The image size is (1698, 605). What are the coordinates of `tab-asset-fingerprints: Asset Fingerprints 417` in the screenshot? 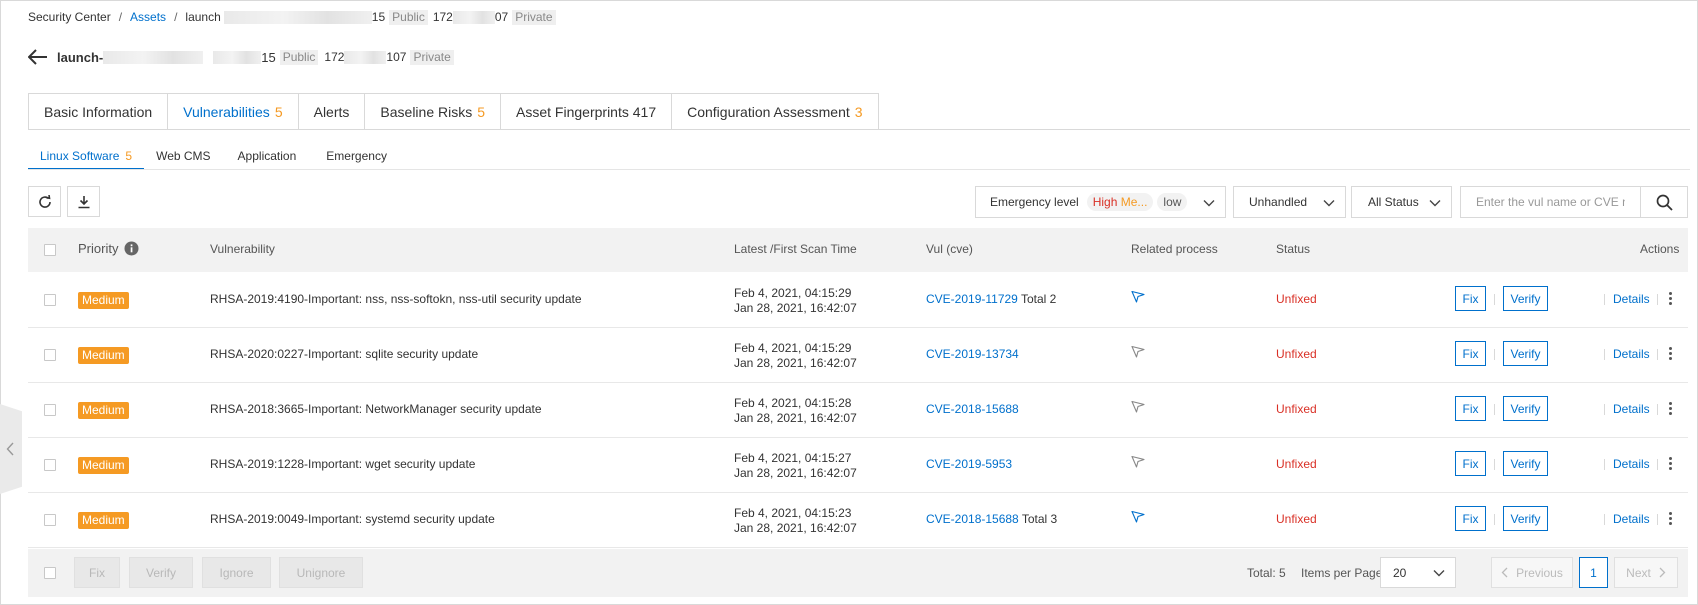 It's located at (587, 111).